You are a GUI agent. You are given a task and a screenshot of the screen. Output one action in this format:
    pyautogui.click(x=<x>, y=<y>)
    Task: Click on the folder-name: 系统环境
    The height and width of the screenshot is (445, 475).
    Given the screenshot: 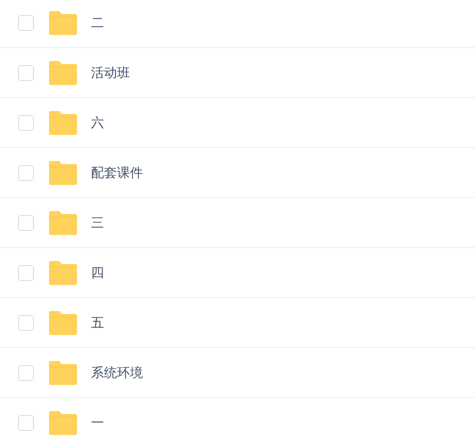 What is the action you would take?
    pyautogui.click(x=117, y=373)
    